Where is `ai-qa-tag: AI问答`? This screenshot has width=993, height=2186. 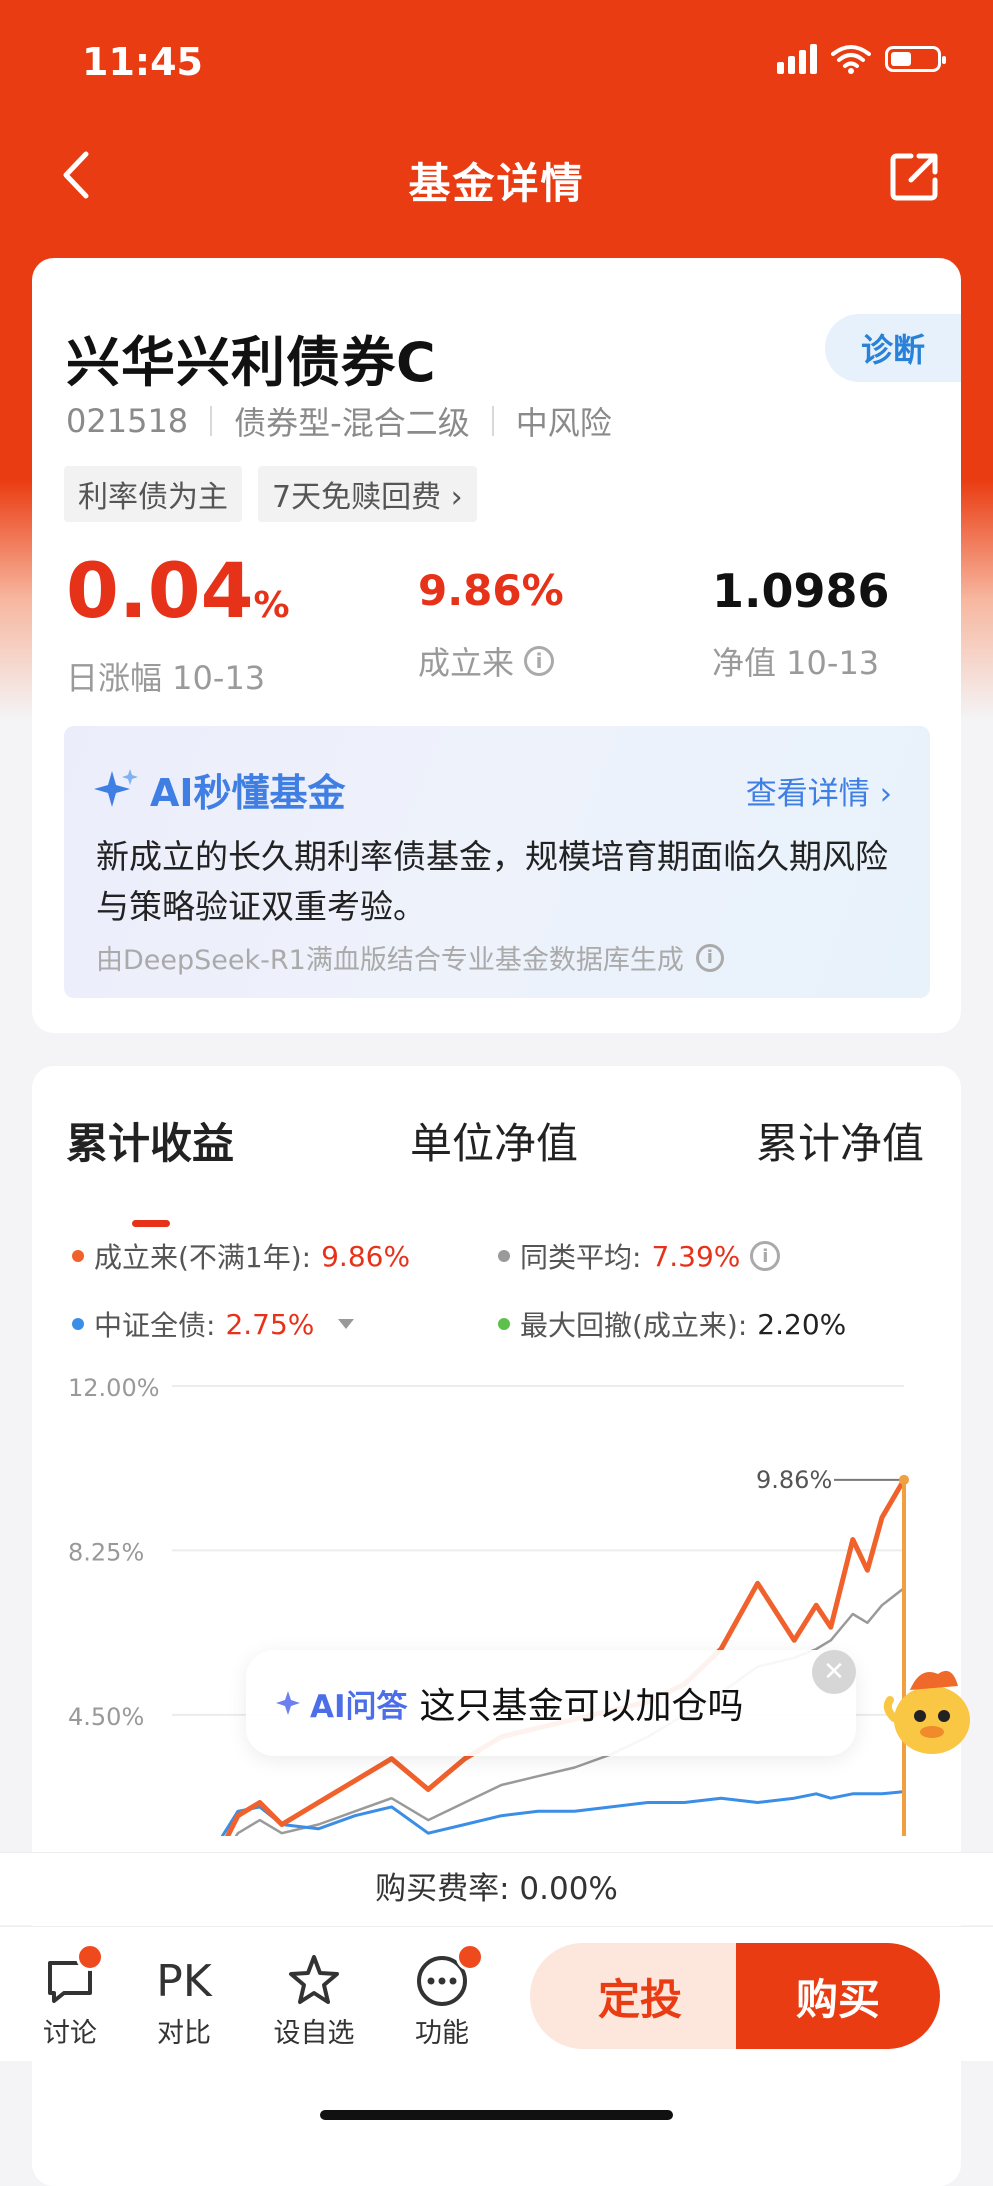 ai-qa-tag: AI问答 is located at coordinates (342, 1703).